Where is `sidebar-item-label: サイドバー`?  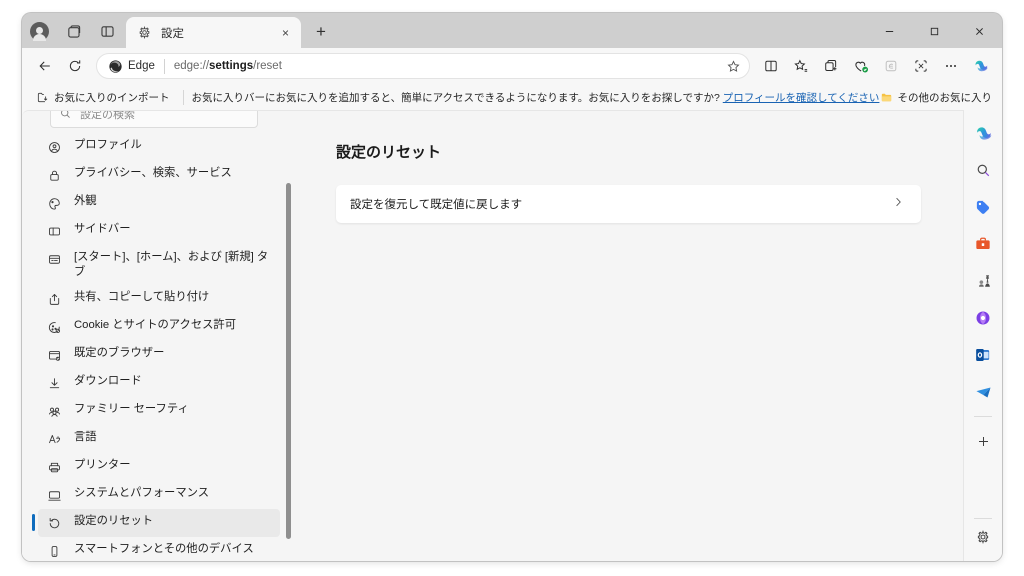 sidebar-item-label: サイドバー is located at coordinates (102, 229).